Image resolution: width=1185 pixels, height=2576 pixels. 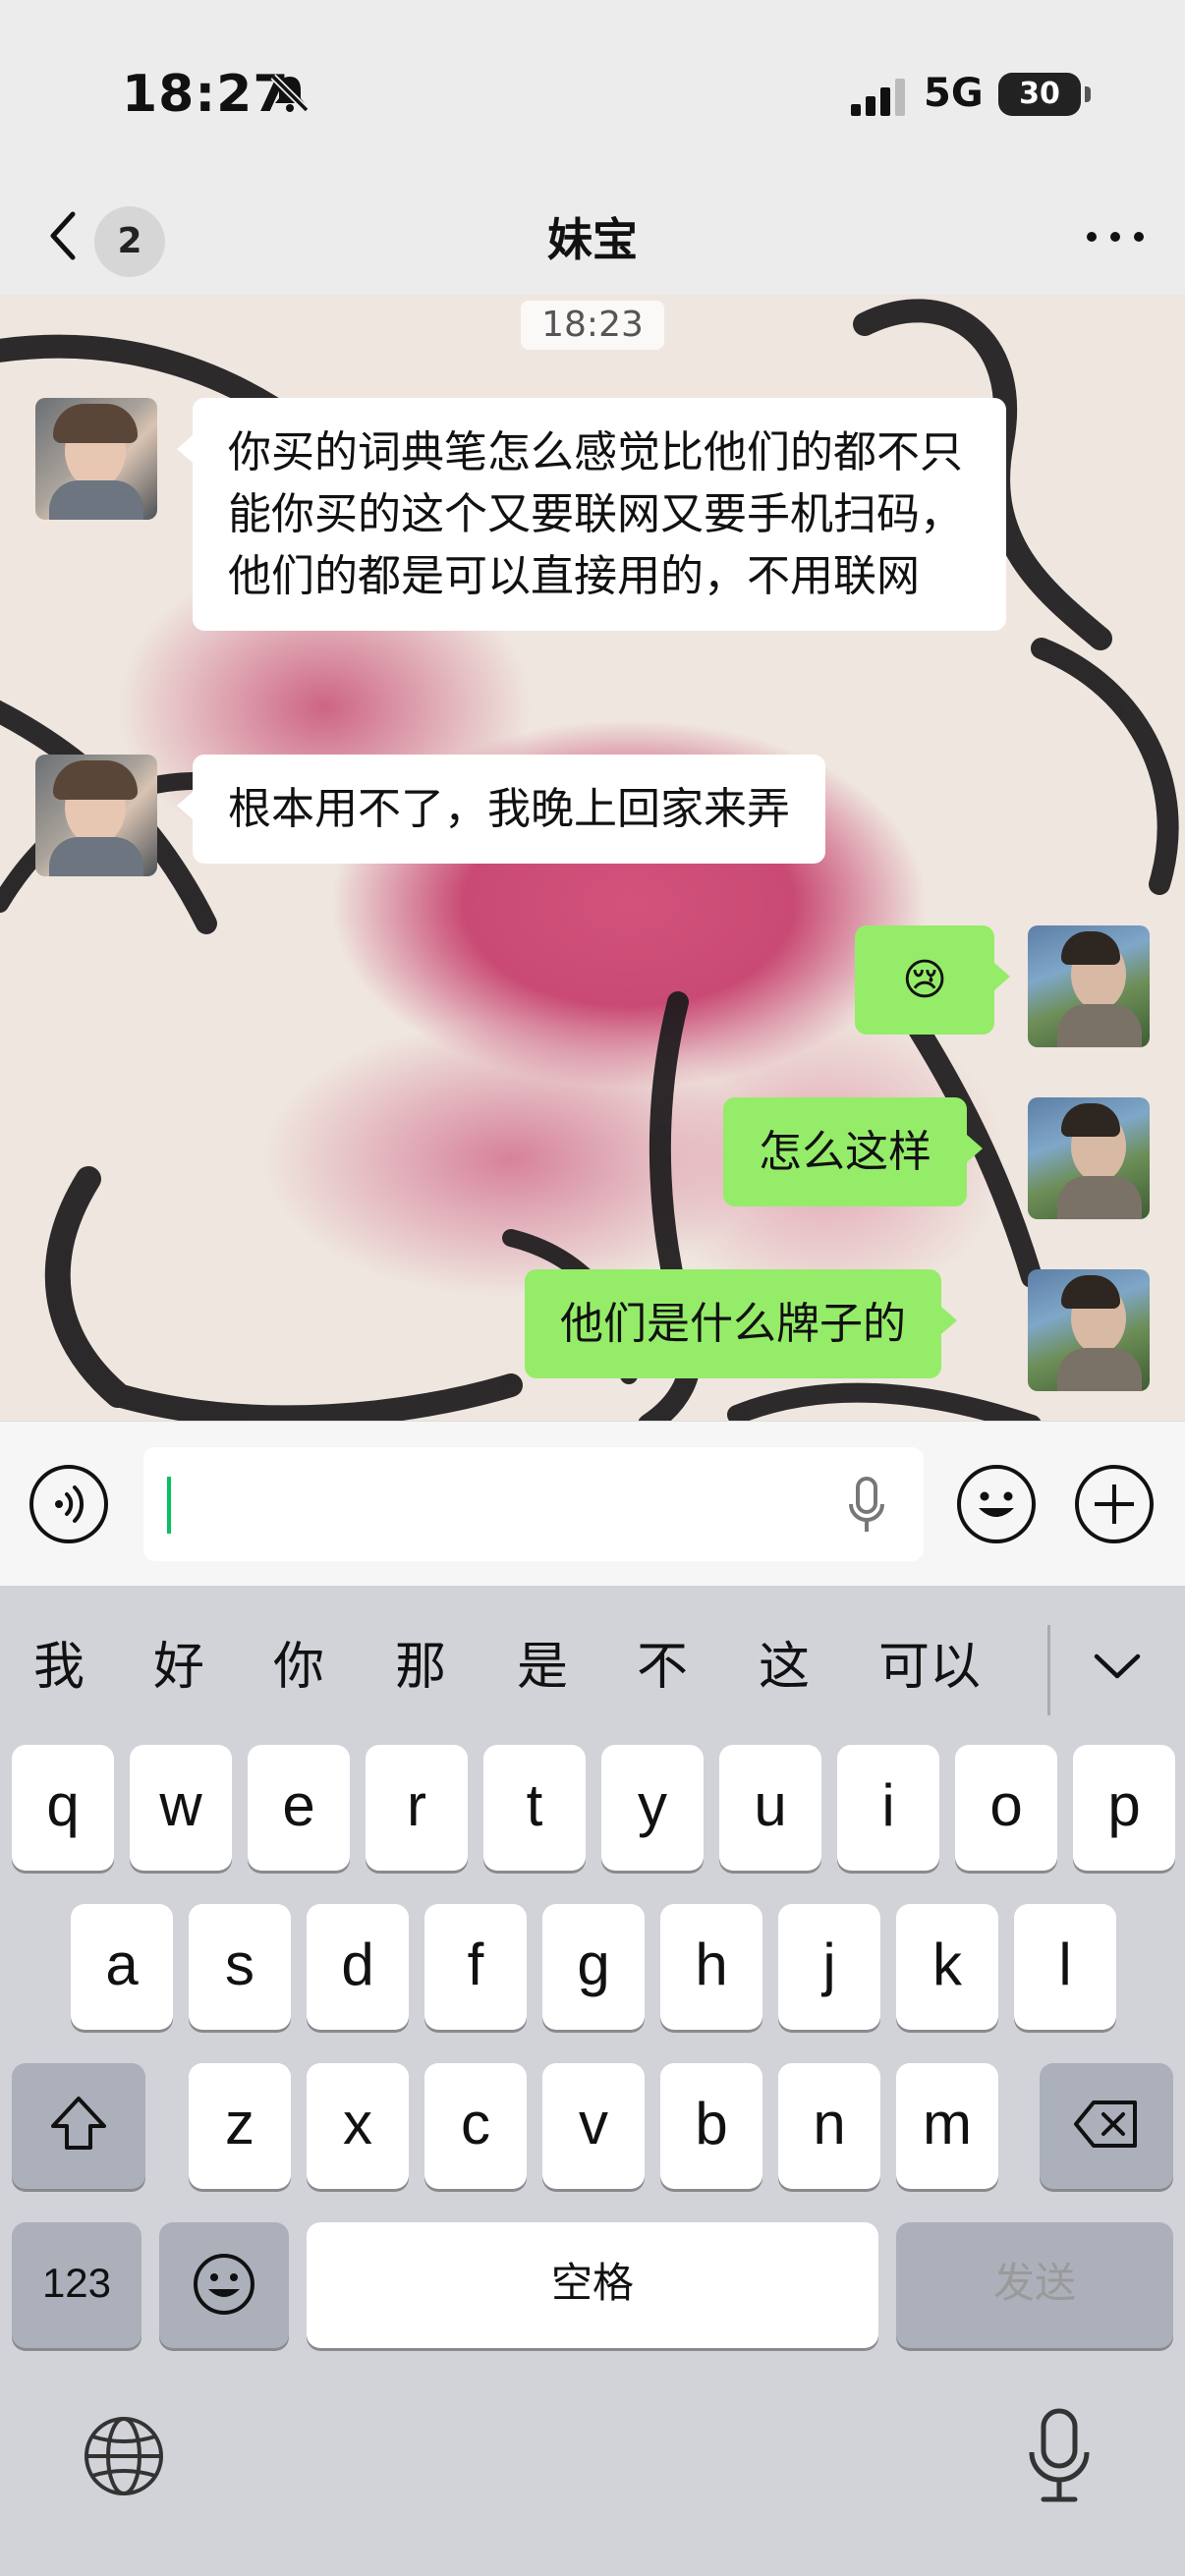 What do you see at coordinates (122, 1967) in the screenshot?
I see `key-a: a` at bounding box center [122, 1967].